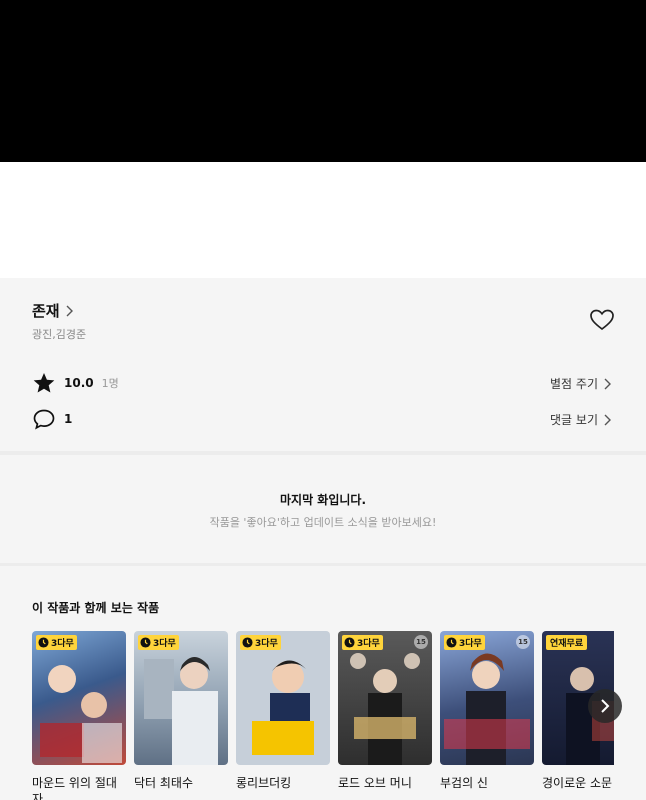 The height and width of the screenshot is (800, 646). Describe the element at coordinates (46, 311) in the screenshot. I see `series-title: 존재` at that location.